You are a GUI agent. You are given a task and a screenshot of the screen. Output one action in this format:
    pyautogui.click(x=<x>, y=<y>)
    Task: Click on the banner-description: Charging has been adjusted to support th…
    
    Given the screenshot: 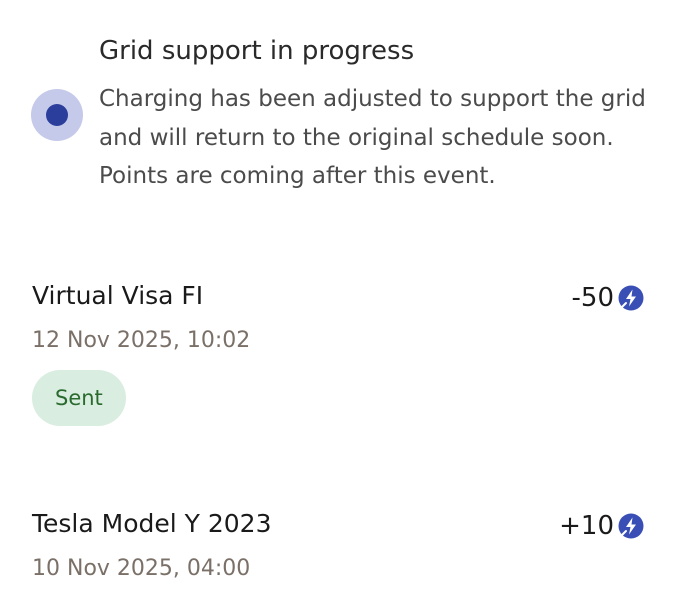 What is the action you would take?
    pyautogui.click(x=372, y=137)
    